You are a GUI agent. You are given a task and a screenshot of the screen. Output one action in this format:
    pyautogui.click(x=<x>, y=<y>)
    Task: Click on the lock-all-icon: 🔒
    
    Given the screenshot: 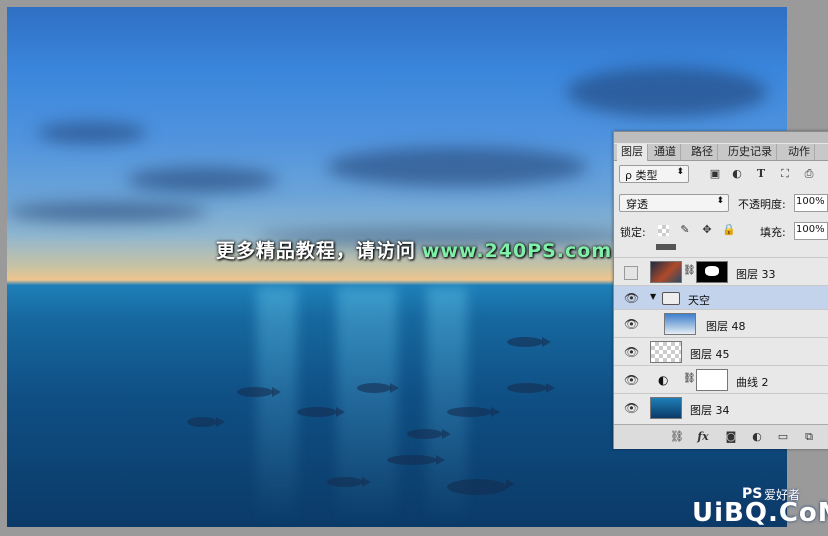 What is the action you would take?
    pyautogui.click(x=729, y=230)
    